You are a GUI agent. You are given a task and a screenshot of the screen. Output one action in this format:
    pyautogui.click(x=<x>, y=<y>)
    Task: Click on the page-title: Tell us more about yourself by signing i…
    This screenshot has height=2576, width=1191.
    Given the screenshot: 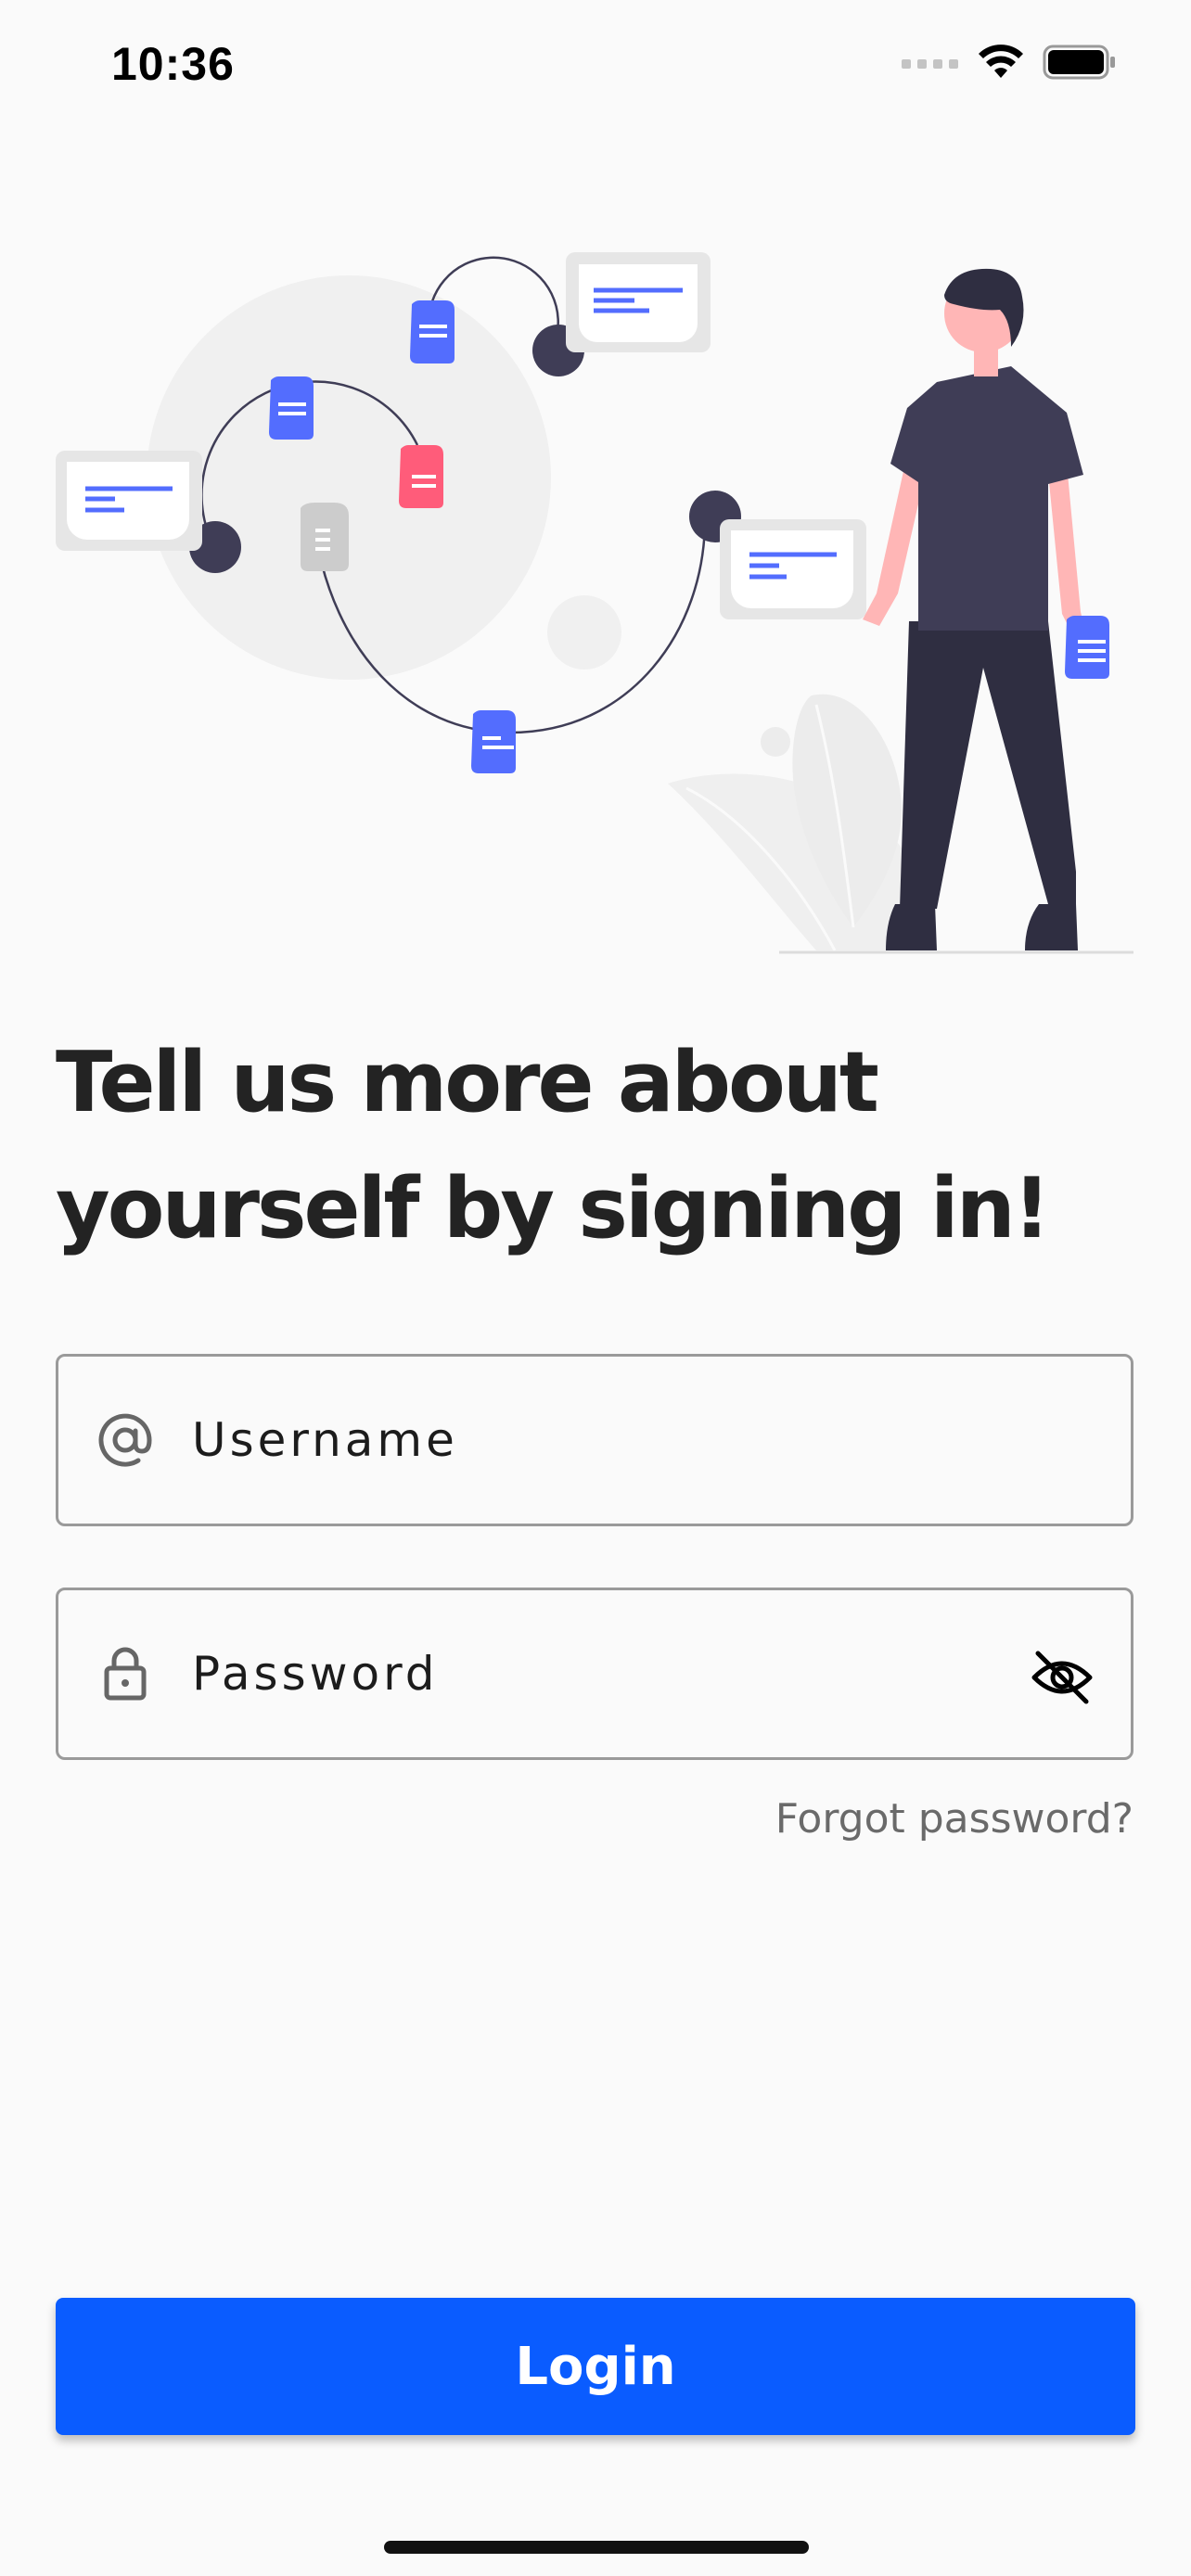 What is the action you would take?
    pyautogui.click(x=553, y=1145)
    